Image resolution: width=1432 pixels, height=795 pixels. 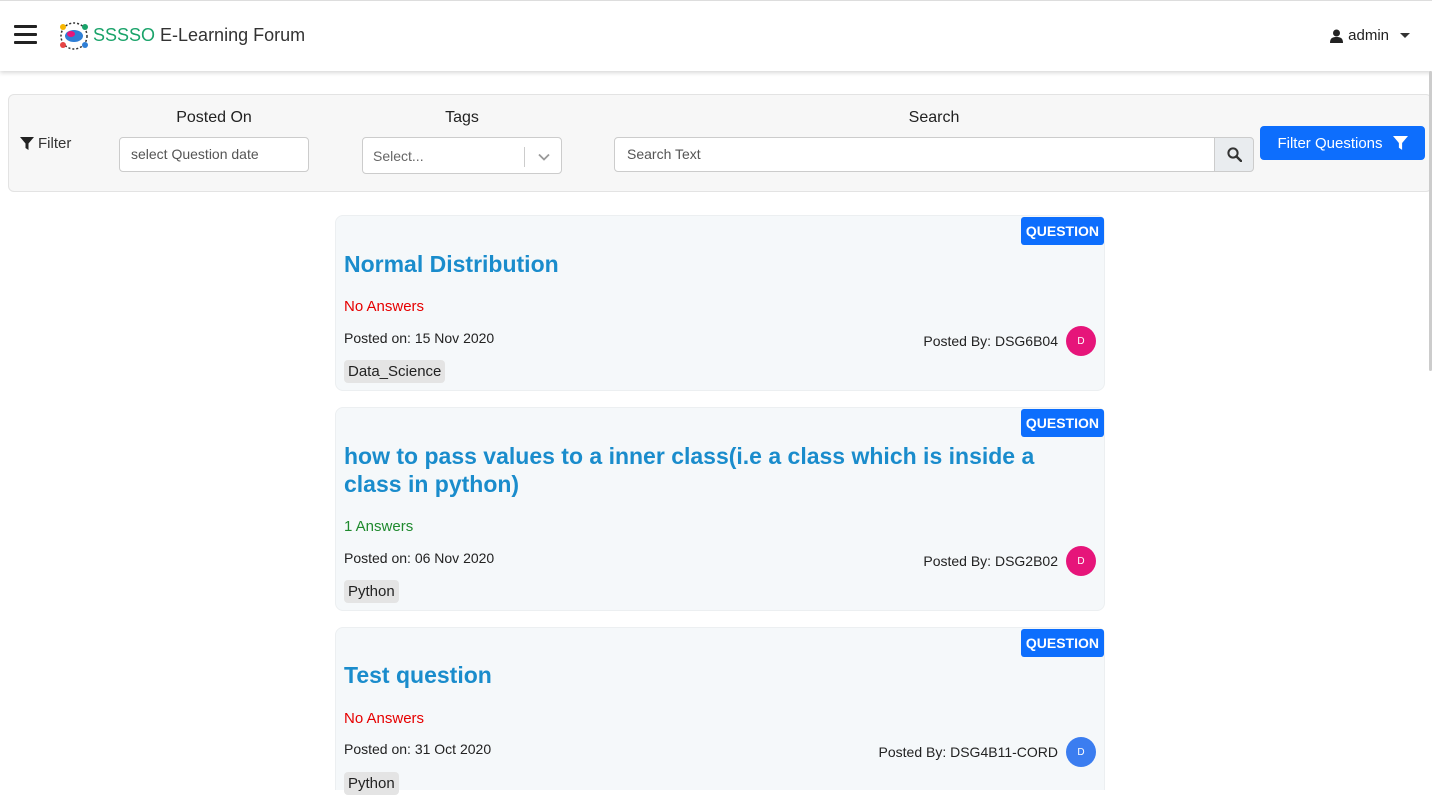 What do you see at coordinates (418, 749) in the screenshot?
I see `posted-on-date: Posted on: 31 Oct 2020` at bounding box center [418, 749].